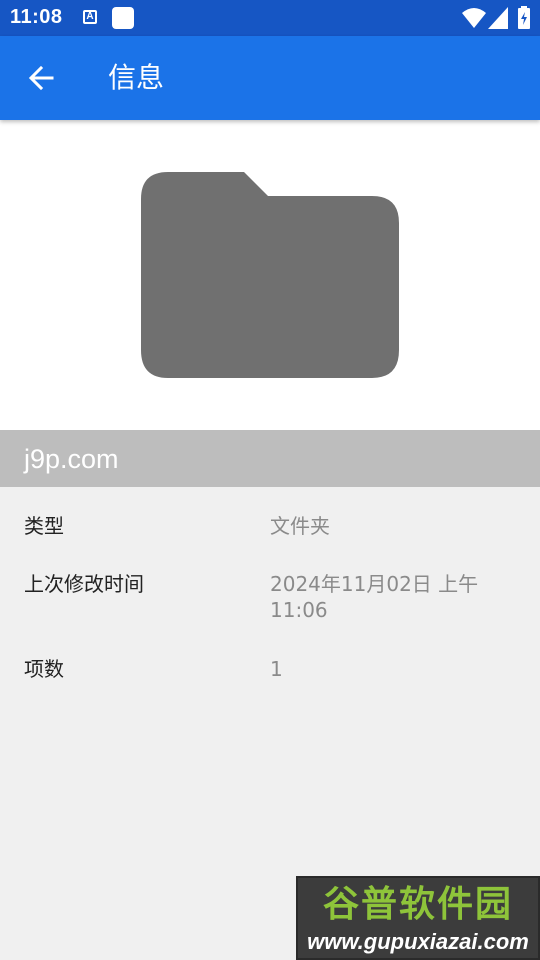  I want to click on back-button, so click(42, 78).